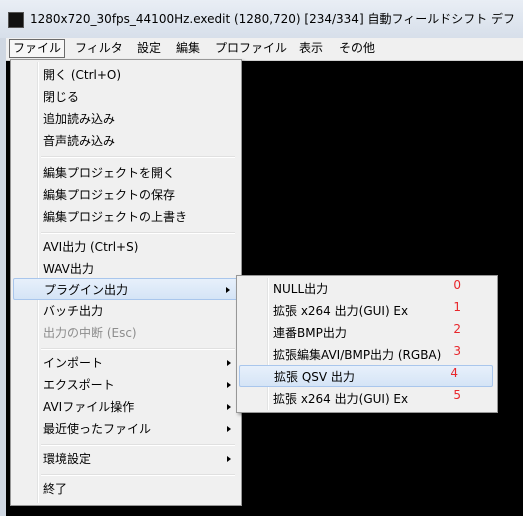 This screenshot has width=523, height=516. What do you see at coordinates (16, 20) in the screenshot?
I see `app-icon` at bounding box center [16, 20].